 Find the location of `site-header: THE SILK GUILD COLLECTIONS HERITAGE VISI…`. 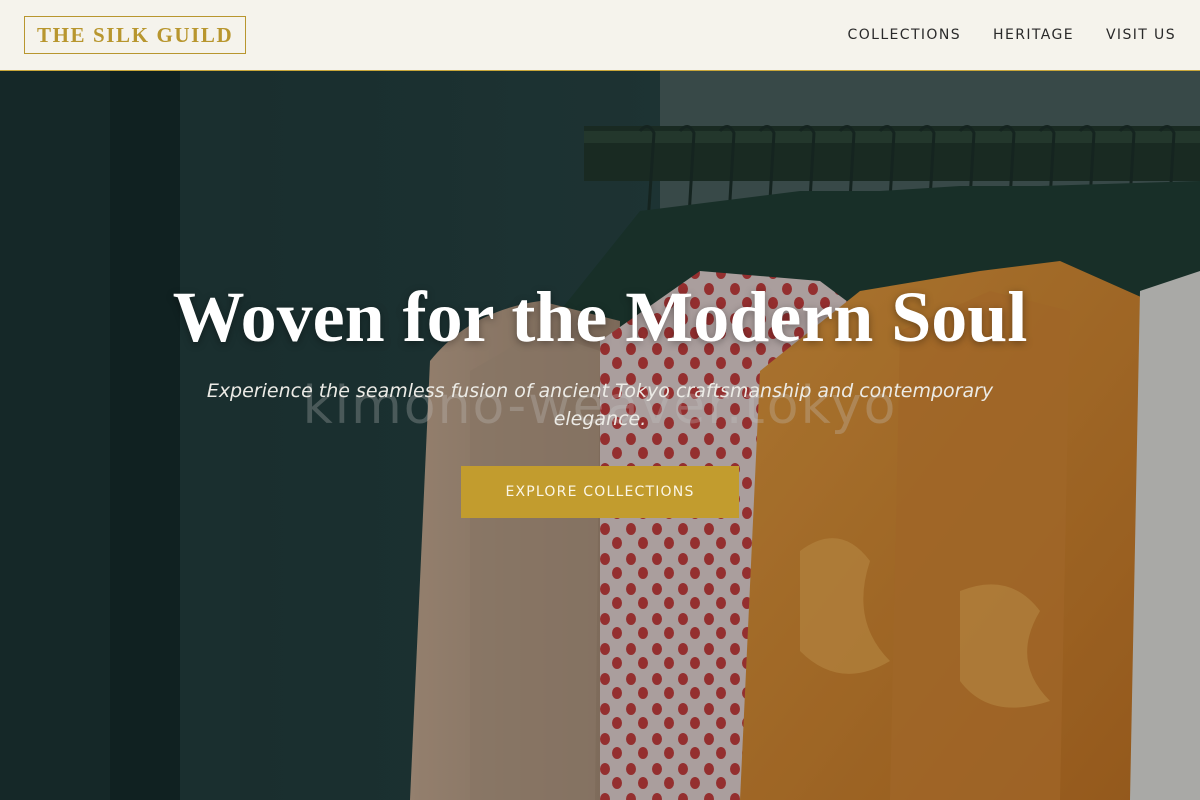

site-header: THE SILK GUILD COLLECTIONS HERITAGE VISI… is located at coordinates (600, 35).